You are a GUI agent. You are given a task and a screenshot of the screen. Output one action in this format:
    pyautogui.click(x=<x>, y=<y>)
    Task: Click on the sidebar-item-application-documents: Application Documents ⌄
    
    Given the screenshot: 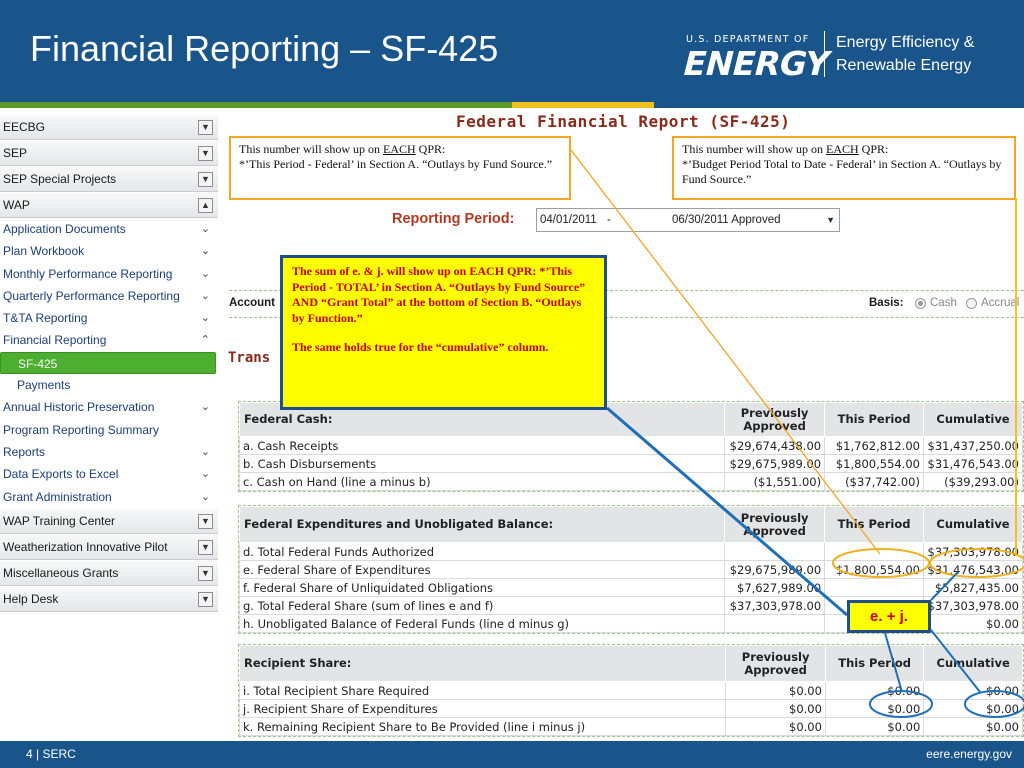 What is the action you would take?
    pyautogui.click(x=109, y=229)
    